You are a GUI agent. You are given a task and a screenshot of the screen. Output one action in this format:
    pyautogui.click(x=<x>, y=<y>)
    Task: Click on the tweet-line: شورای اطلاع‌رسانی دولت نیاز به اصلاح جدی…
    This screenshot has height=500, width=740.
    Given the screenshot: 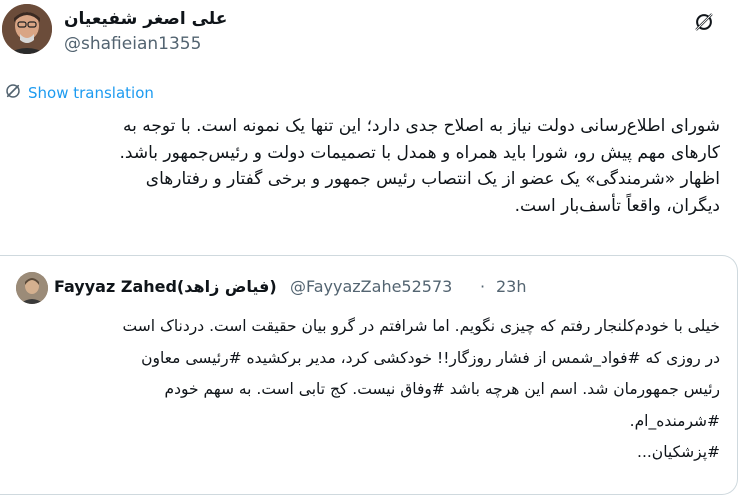 What is the action you would take?
    pyautogui.click(x=421, y=126)
    